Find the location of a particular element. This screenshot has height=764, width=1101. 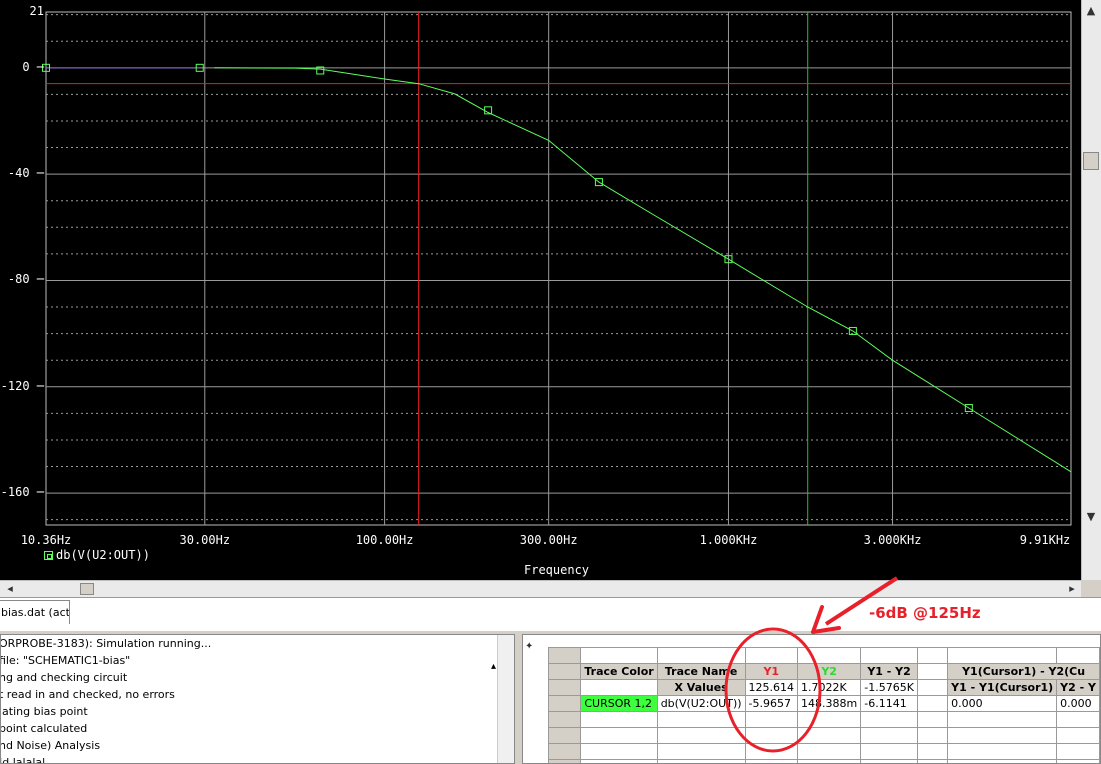

annotation-label: -6dB @125Hz is located at coordinates (925, 613).